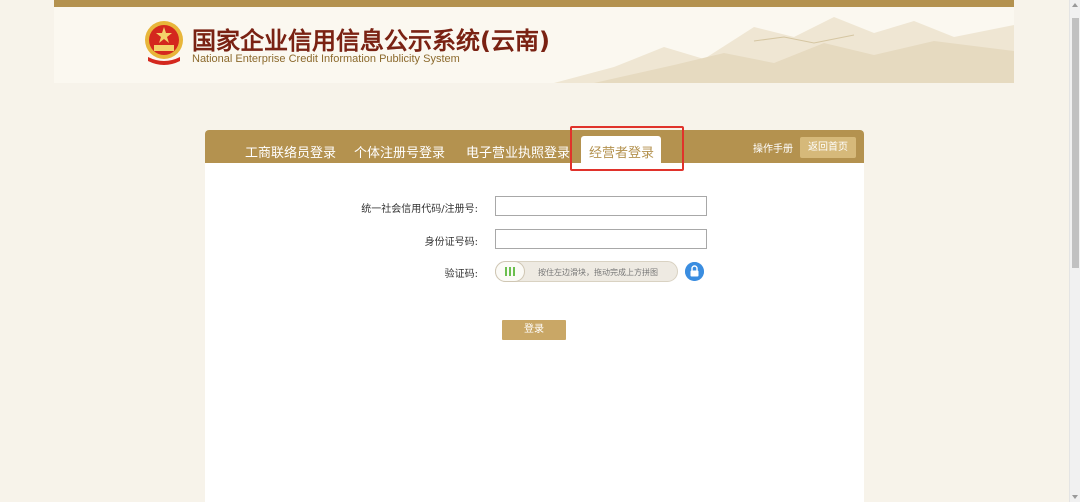 The height and width of the screenshot is (502, 1080). Describe the element at coordinates (518, 151) in the screenshot. I see `tab-e-license-login: 电子营业执照登录` at that location.